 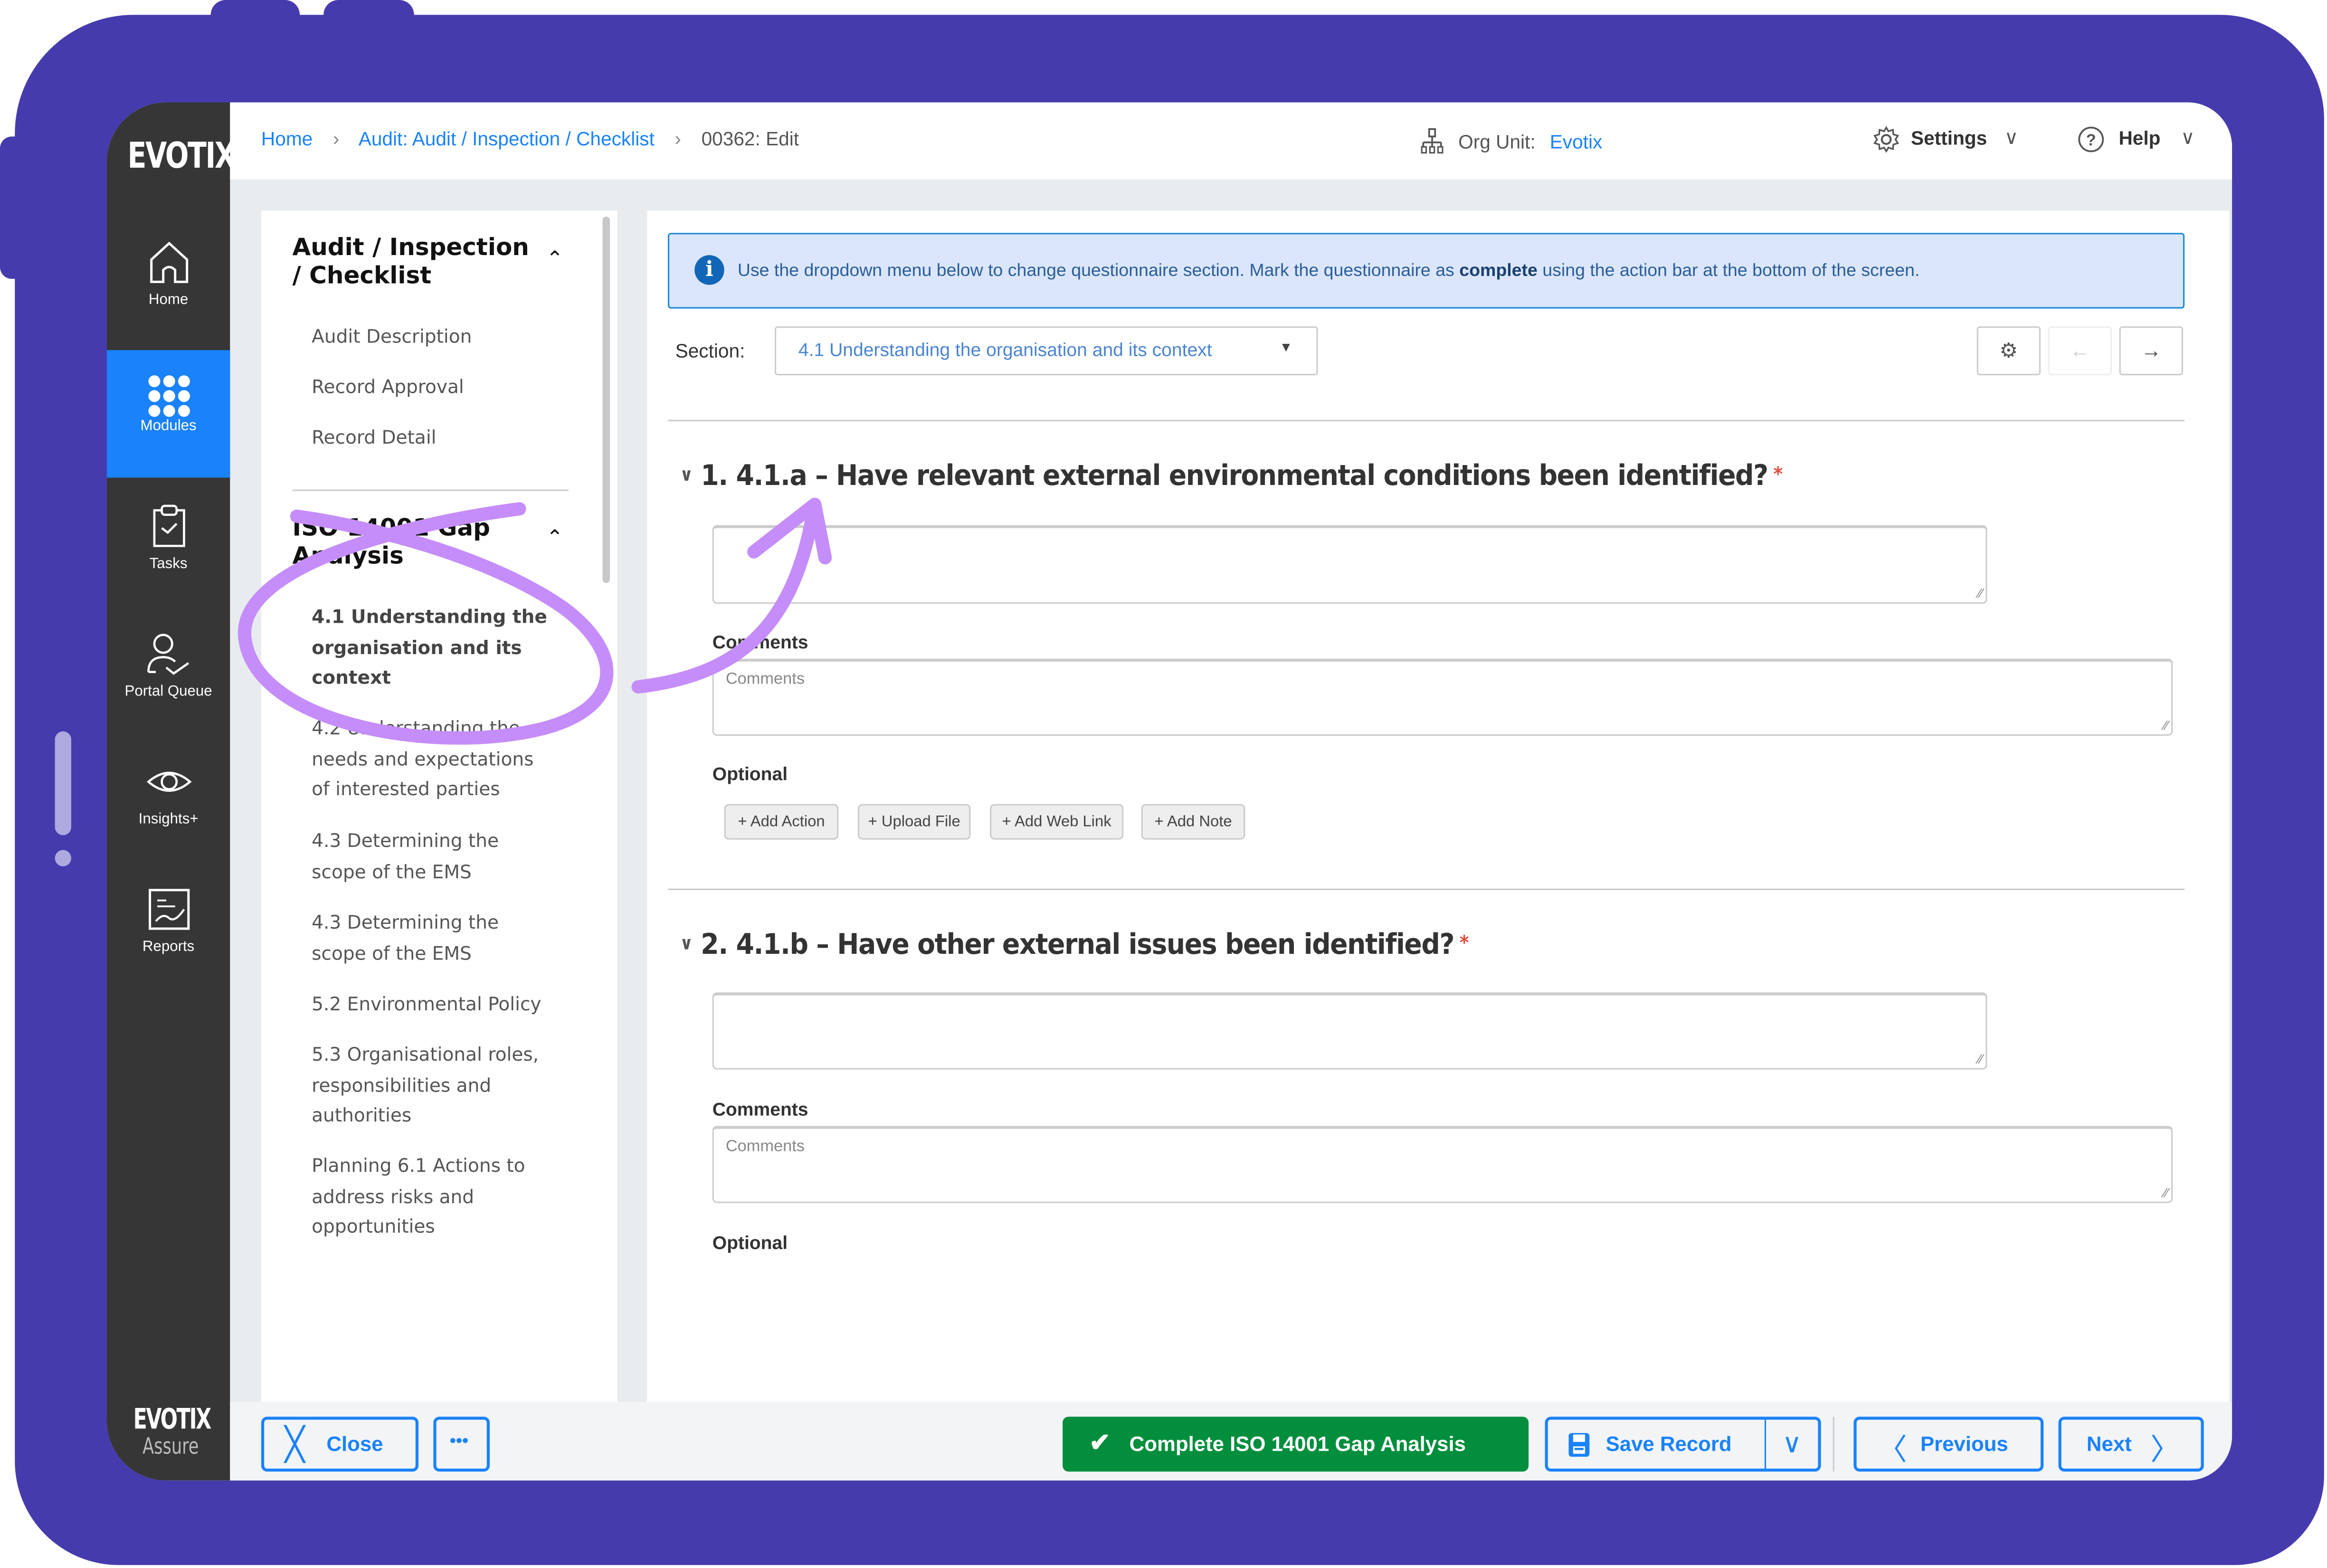 What do you see at coordinates (1432, 141) in the screenshot?
I see `org-chart-icon` at bounding box center [1432, 141].